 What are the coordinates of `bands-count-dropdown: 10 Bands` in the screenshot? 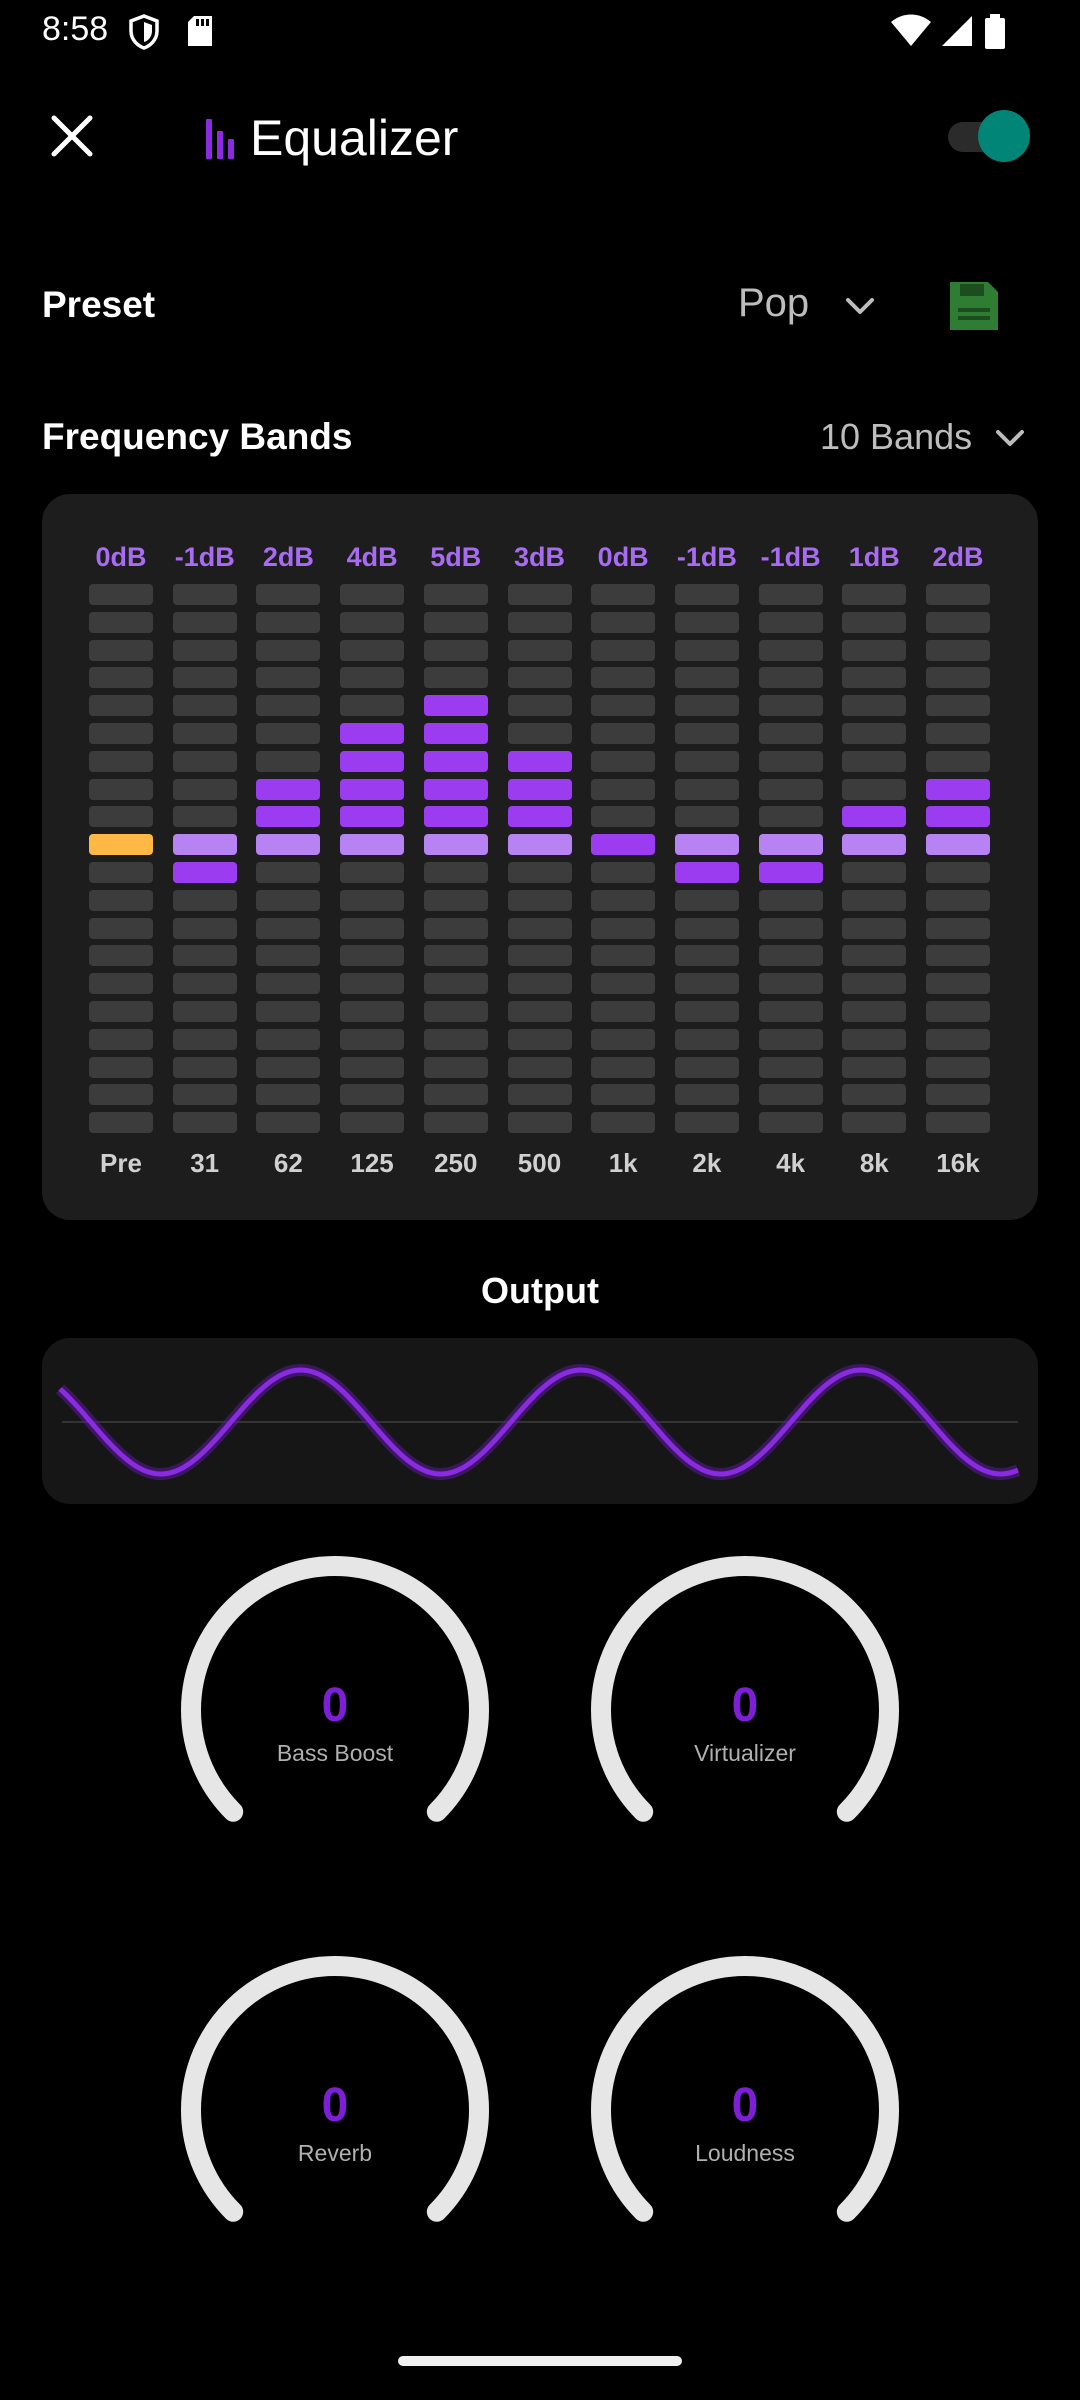 It's located at (896, 437).